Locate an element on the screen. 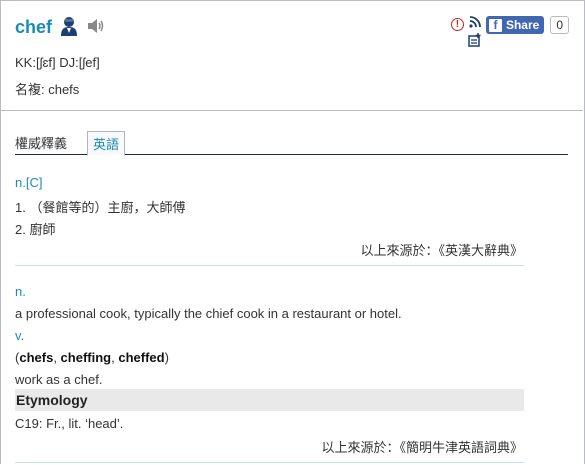 The height and width of the screenshot is (465, 585). etymology-text: C19: Fr., lit. ‘head’. is located at coordinates (69, 423).